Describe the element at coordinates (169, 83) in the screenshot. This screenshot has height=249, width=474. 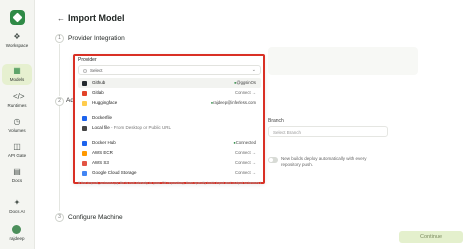
I see `provider-option-github: Github @ggsinOs` at that location.